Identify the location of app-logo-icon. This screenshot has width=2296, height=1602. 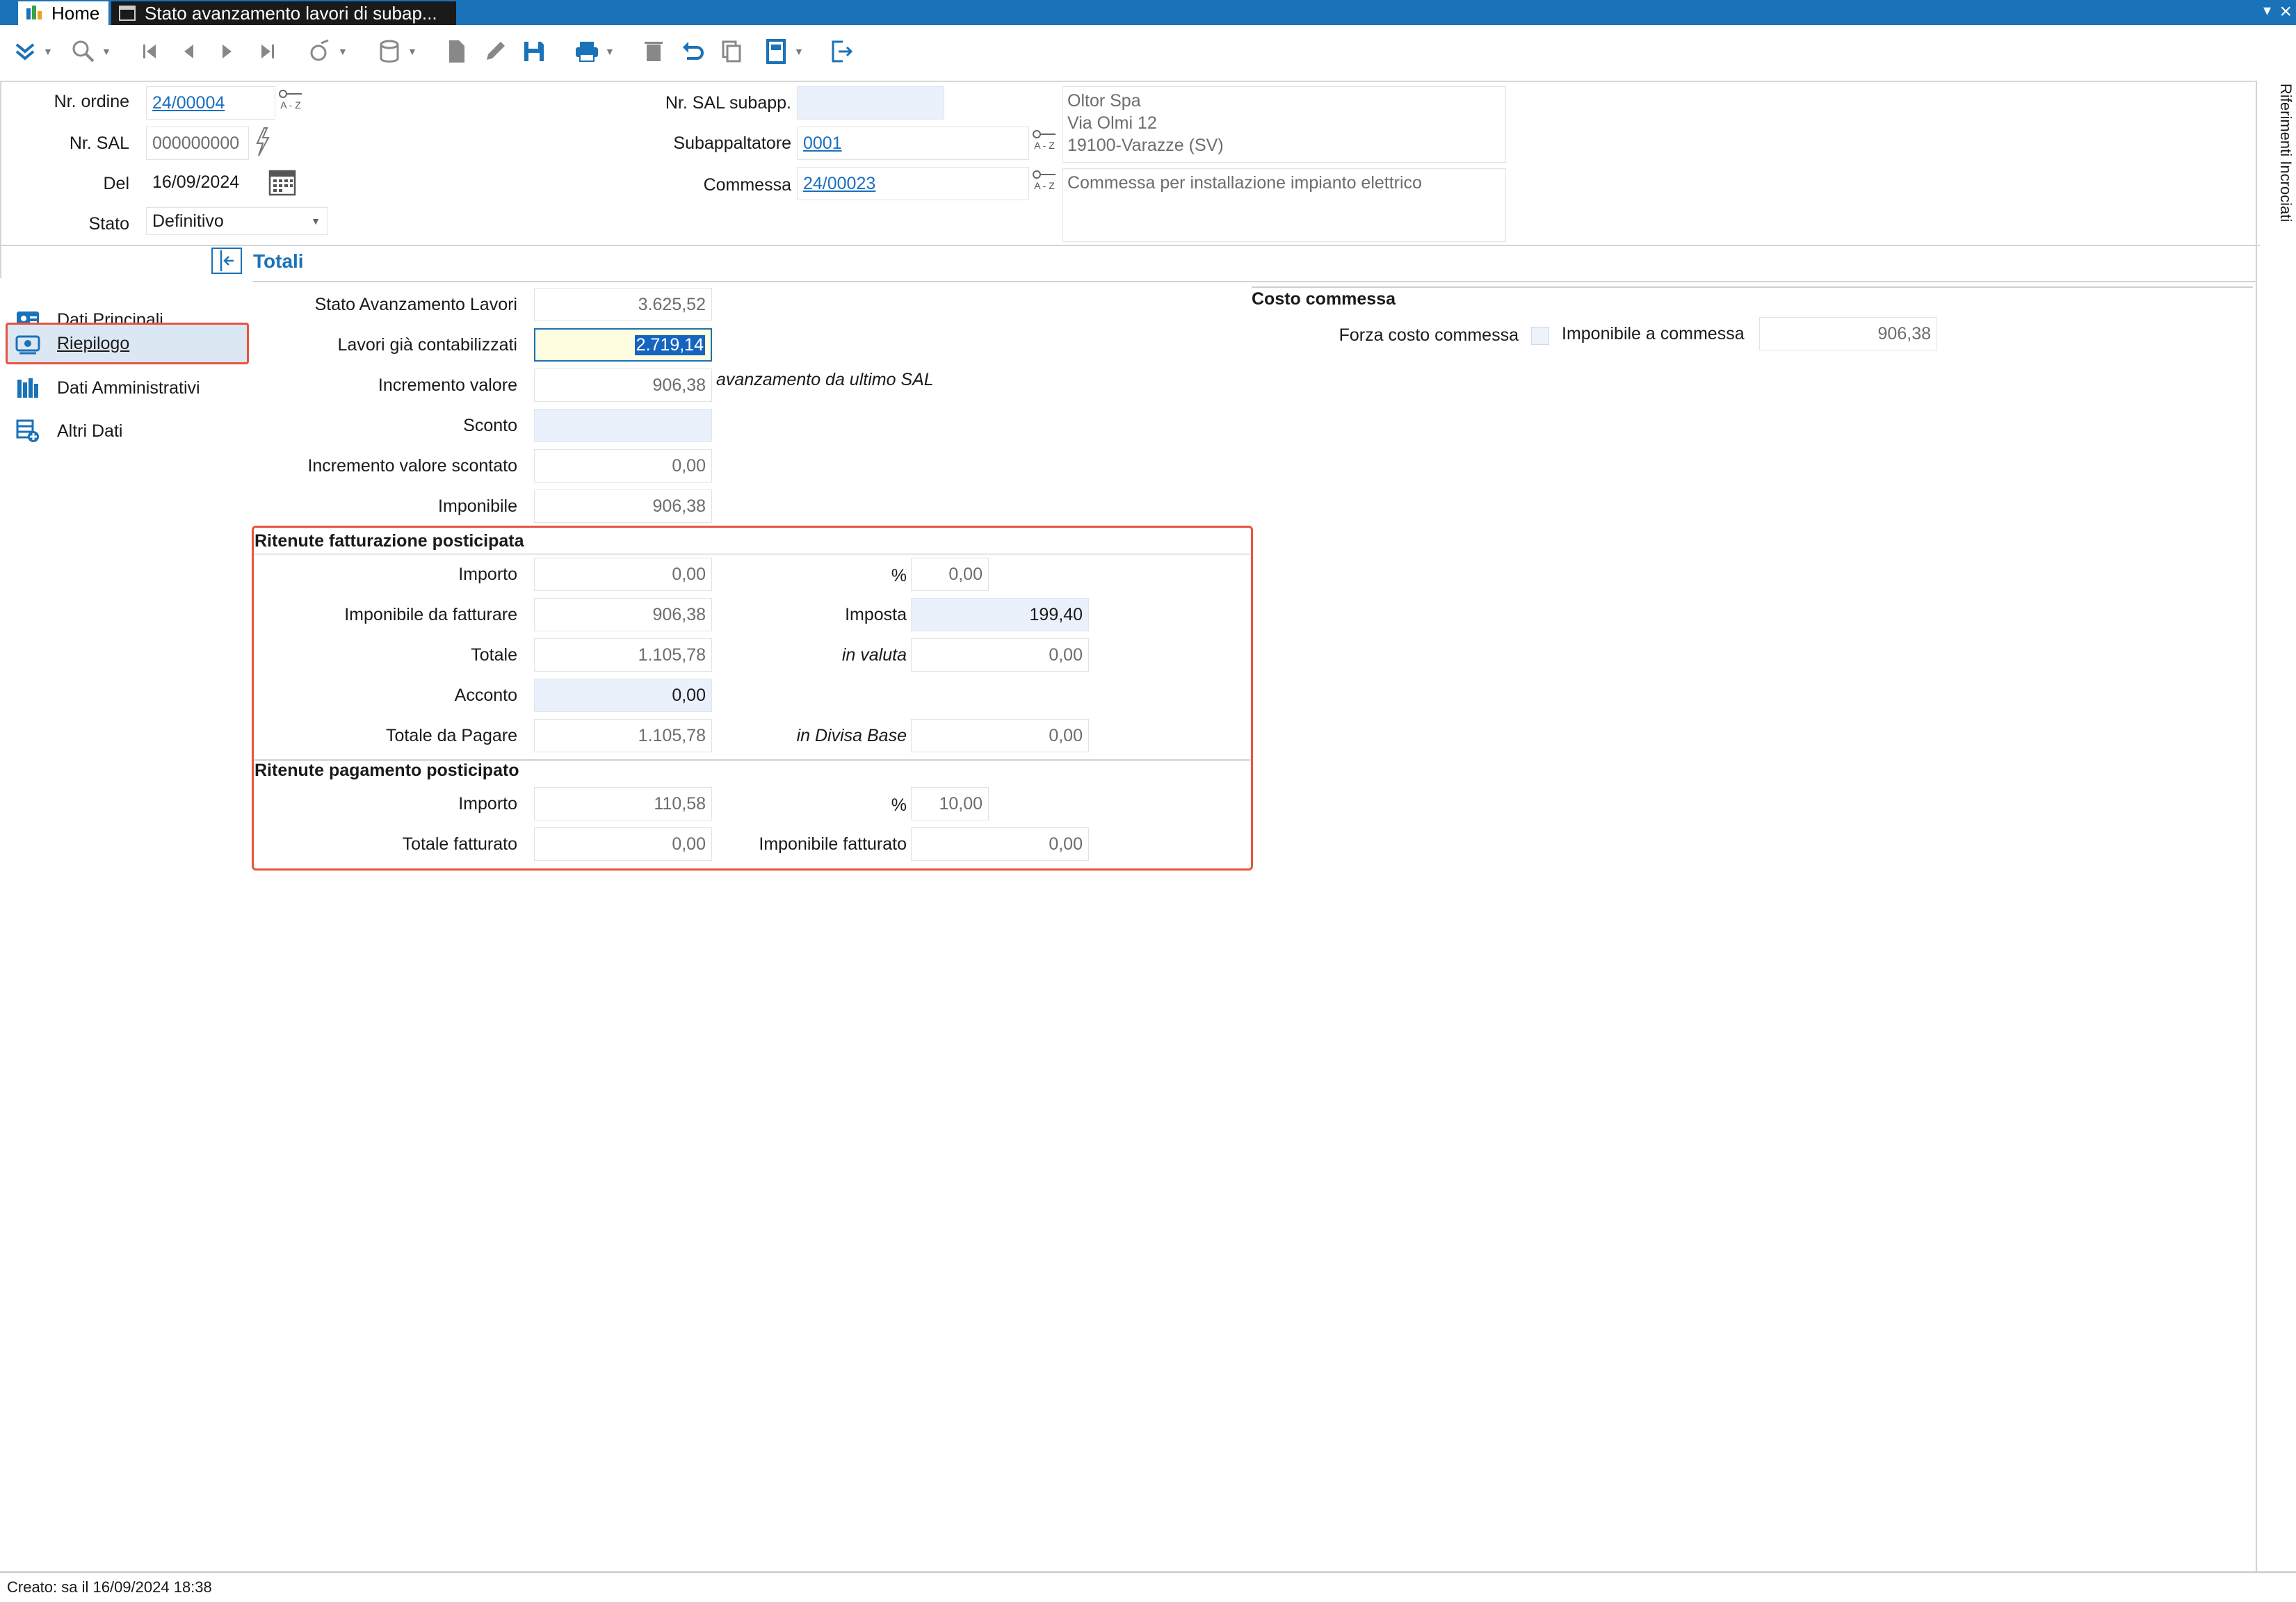
(34, 12).